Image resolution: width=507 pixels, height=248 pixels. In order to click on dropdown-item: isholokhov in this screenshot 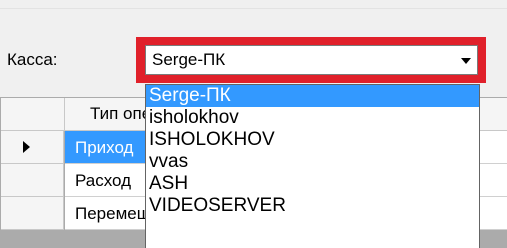, I will do `click(312, 118)`.